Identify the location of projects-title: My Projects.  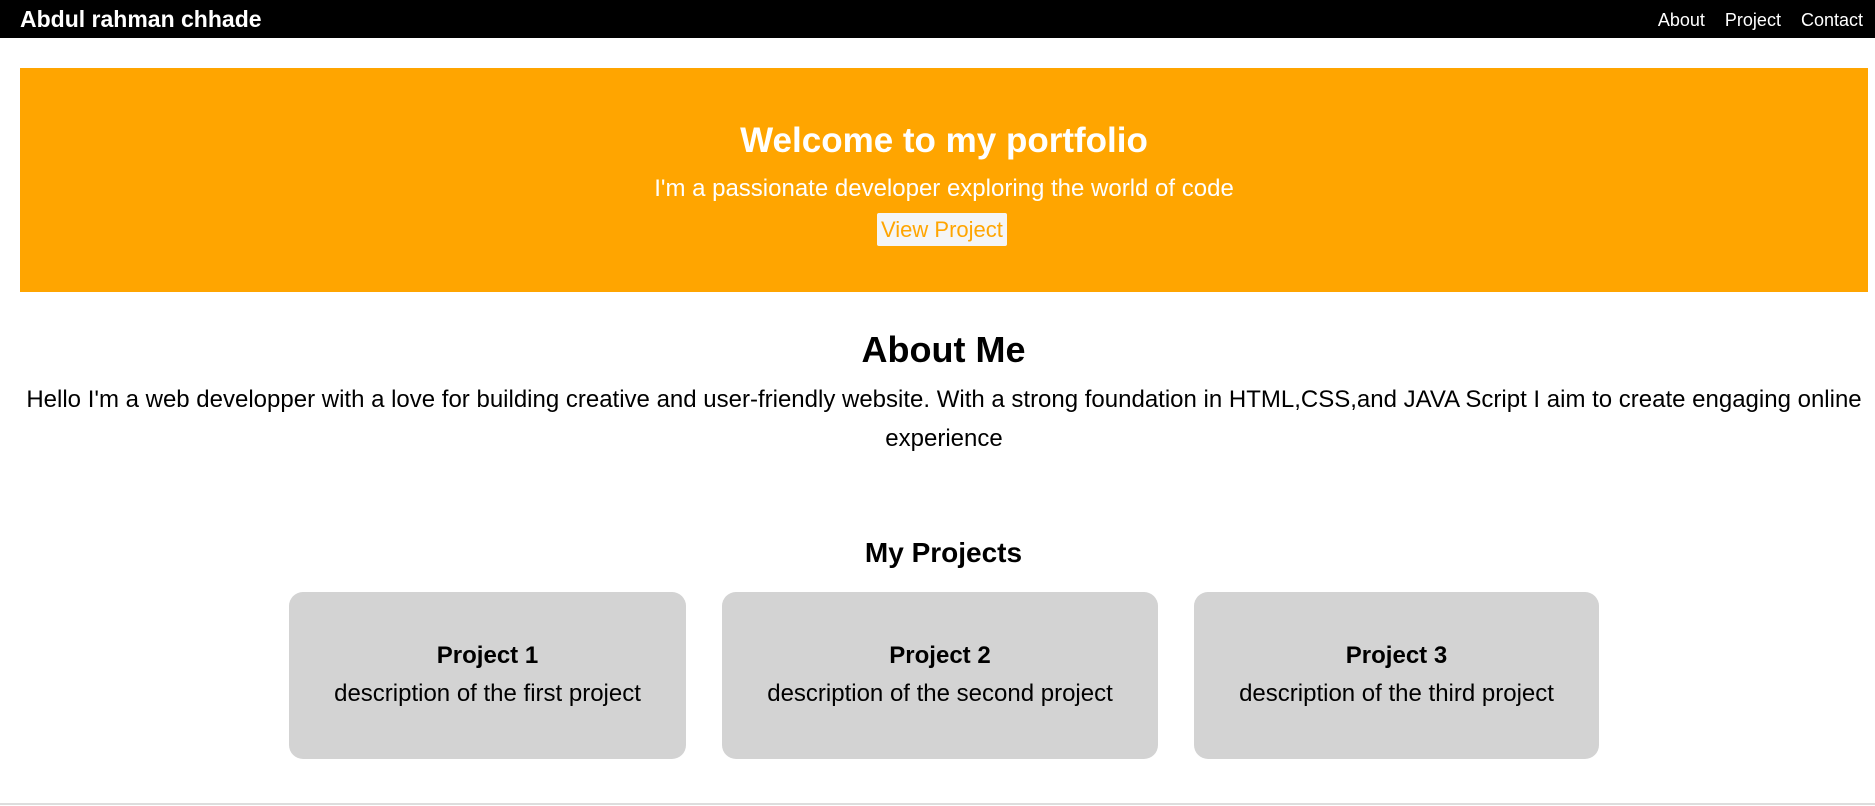
(943, 552).